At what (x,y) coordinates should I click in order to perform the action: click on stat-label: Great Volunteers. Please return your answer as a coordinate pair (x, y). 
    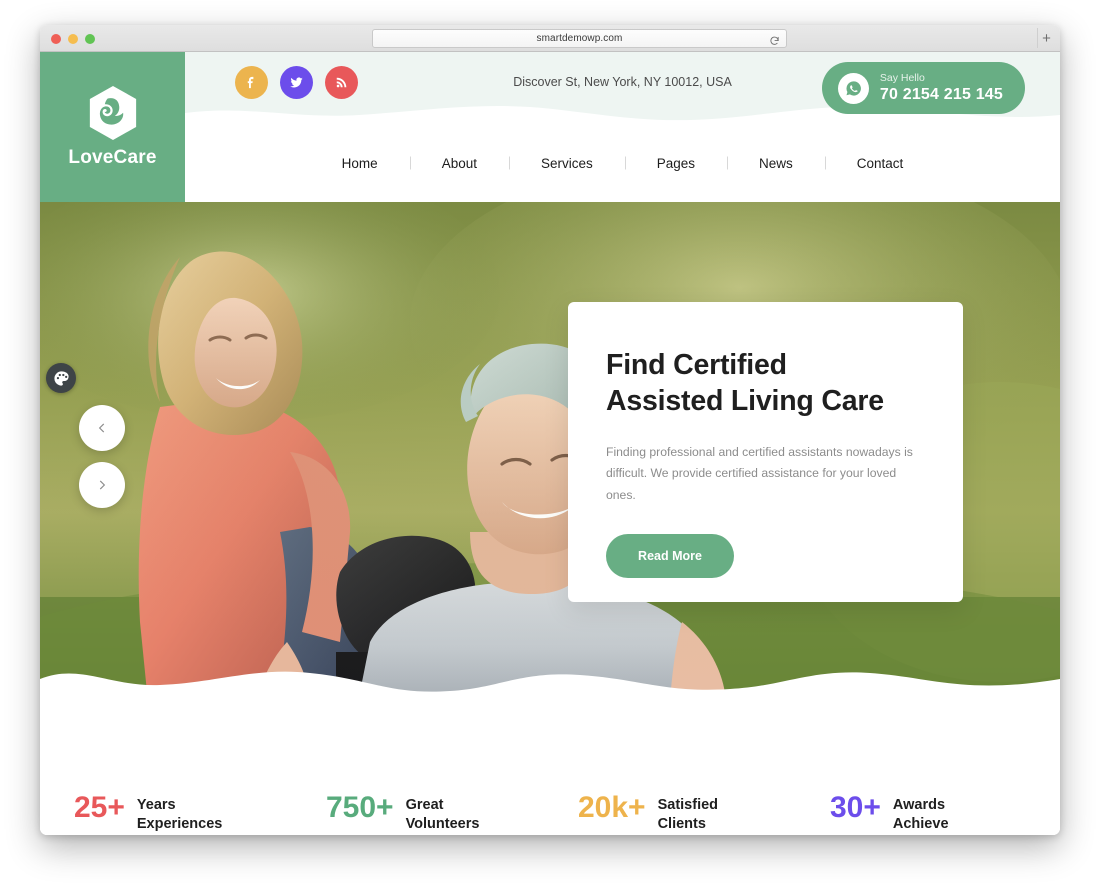
    Looking at the image, I should click on (443, 813).